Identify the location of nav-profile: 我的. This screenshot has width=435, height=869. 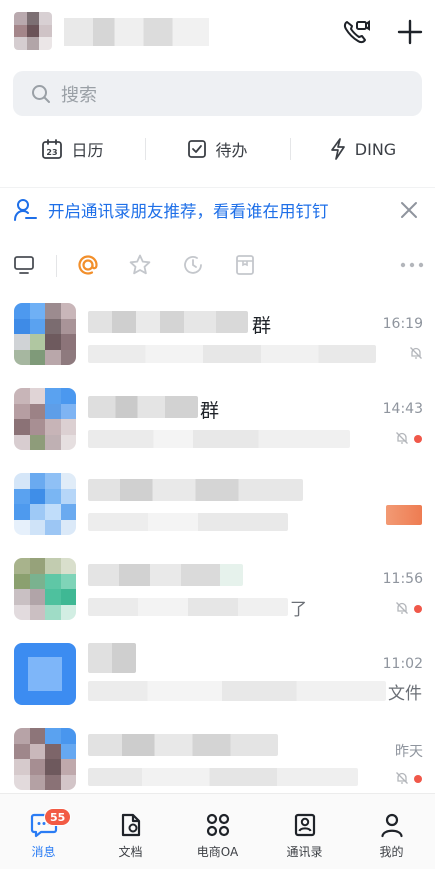
(391, 831).